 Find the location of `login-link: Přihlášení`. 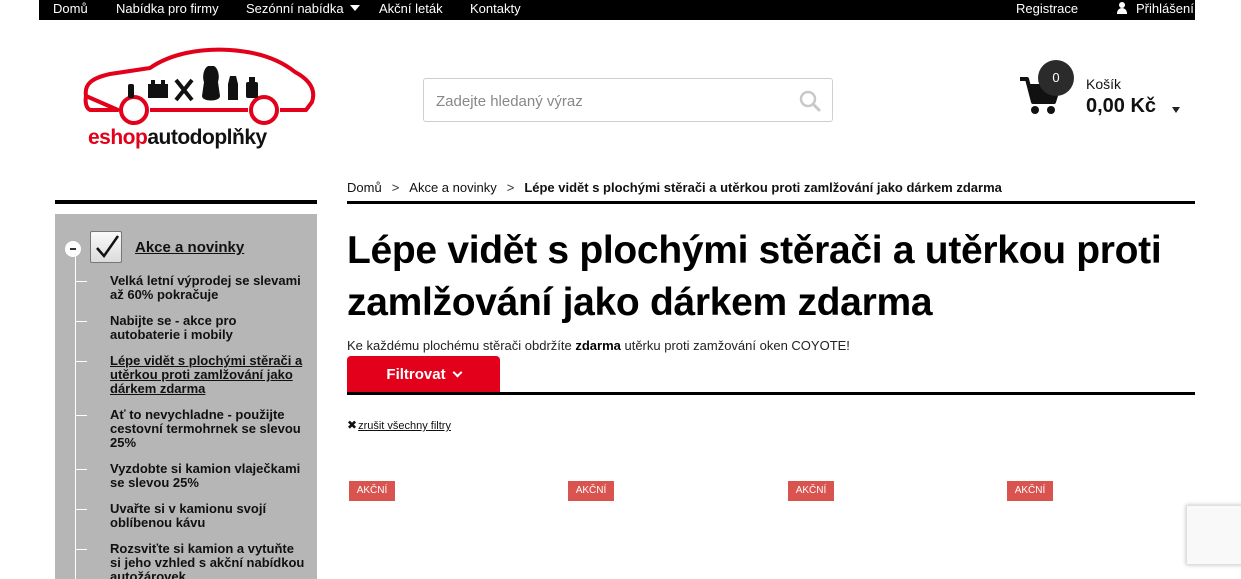

login-link: Přihlášení is located at coordinates (1155, 9).